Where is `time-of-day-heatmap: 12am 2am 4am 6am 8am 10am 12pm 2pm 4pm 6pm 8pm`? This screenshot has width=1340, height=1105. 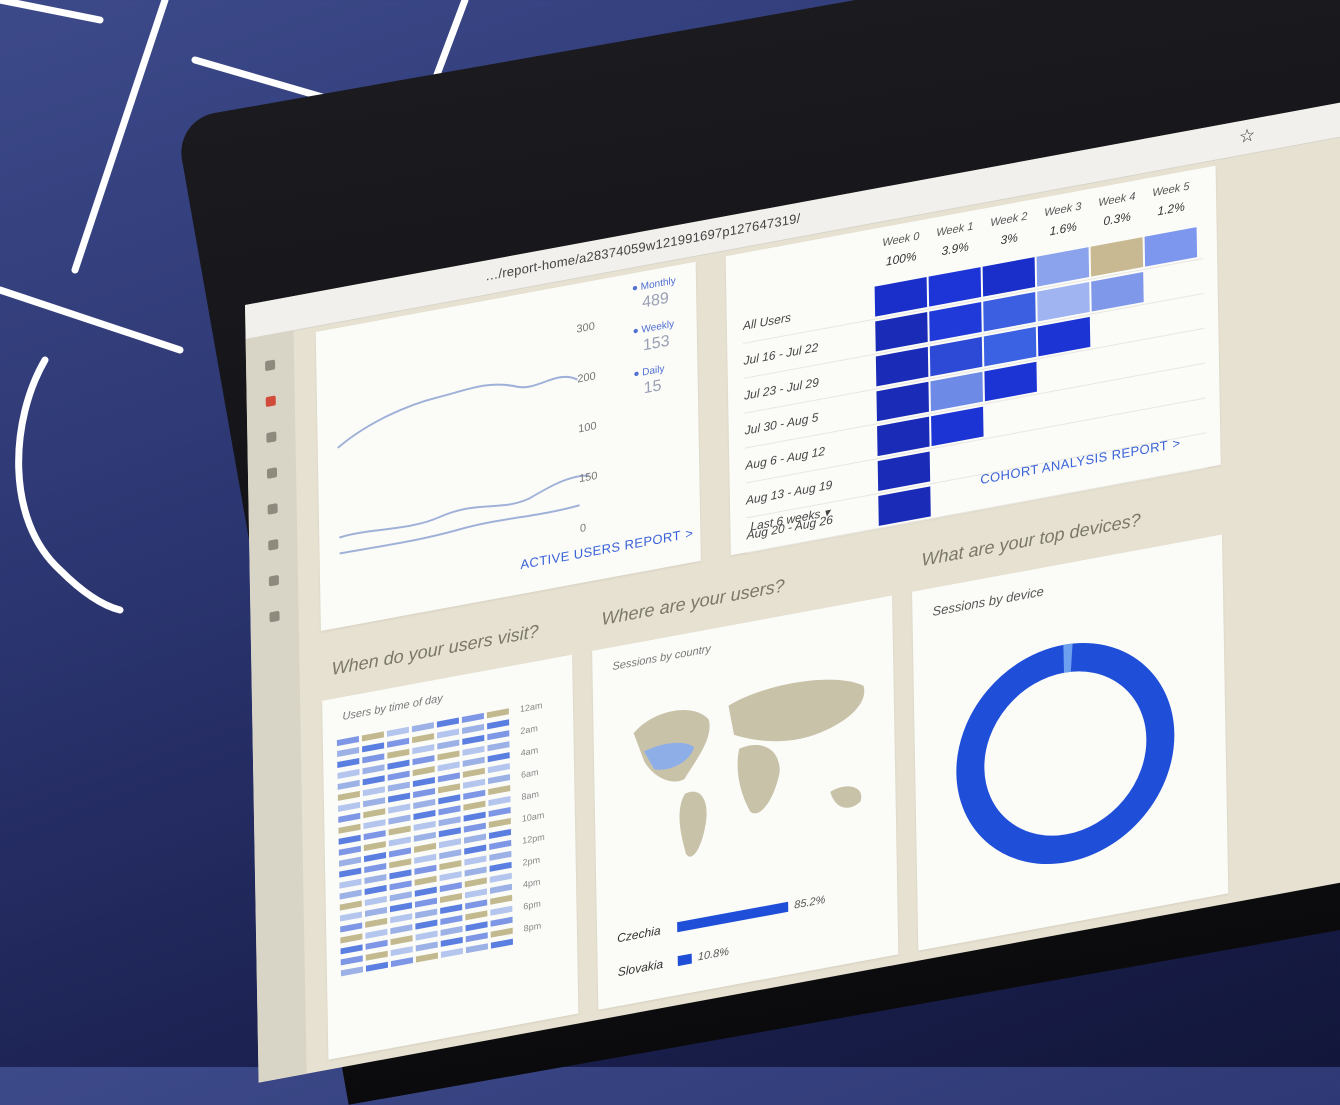 time-of-day-heatmap: 12am 2am 4am 6am 8am 10am 12pm 2pm 4pm 6pm 8pm is located at coordinates (445, 839).